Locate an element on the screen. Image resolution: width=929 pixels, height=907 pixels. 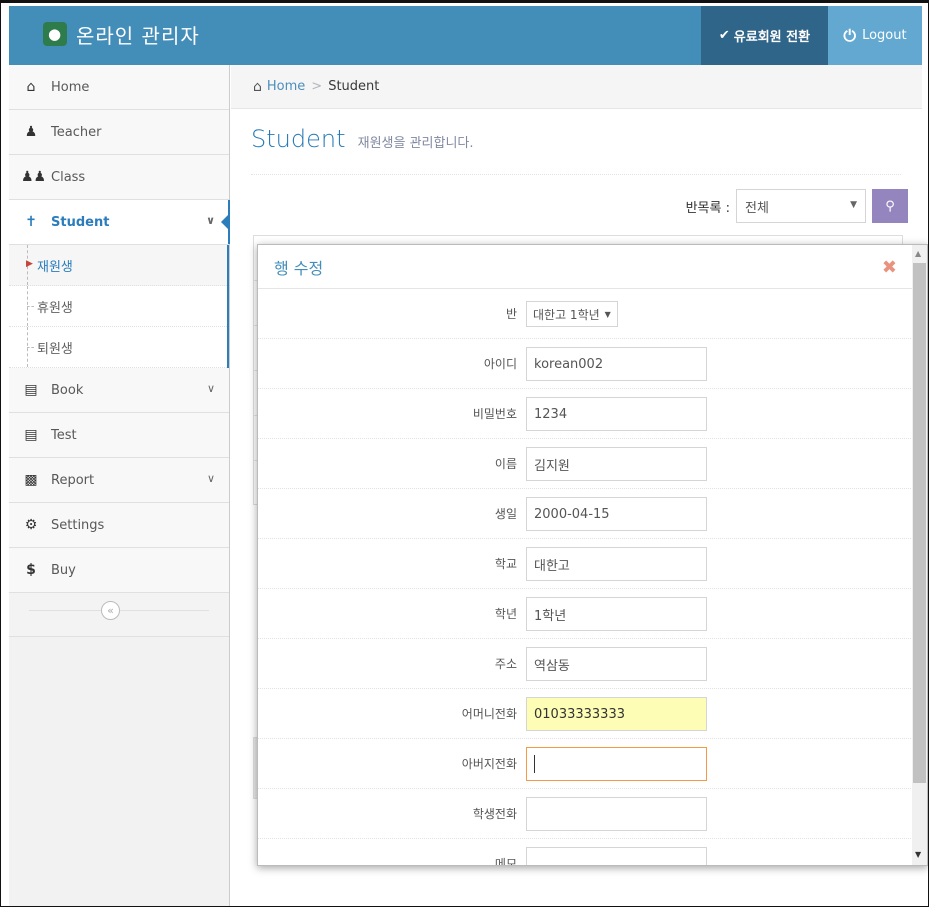
scroll-up-arrow-icon: ▲ is located at coordinates (918, 253).